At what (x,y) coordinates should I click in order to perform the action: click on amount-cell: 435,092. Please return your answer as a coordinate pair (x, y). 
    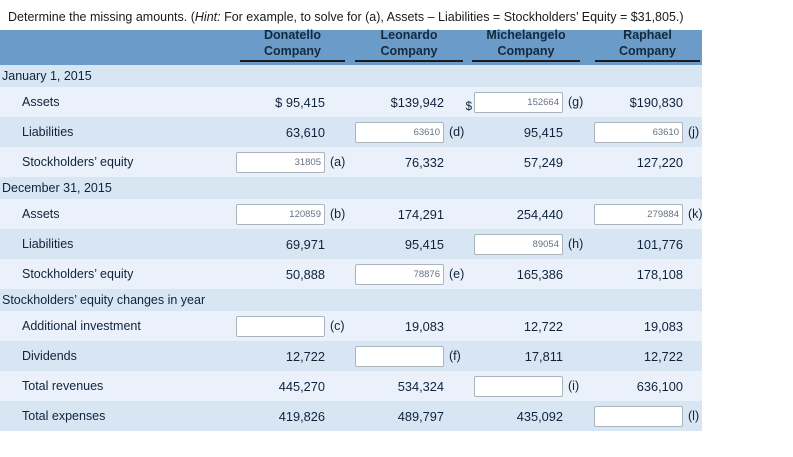
    Looking at the image, I should click on (497, 416).